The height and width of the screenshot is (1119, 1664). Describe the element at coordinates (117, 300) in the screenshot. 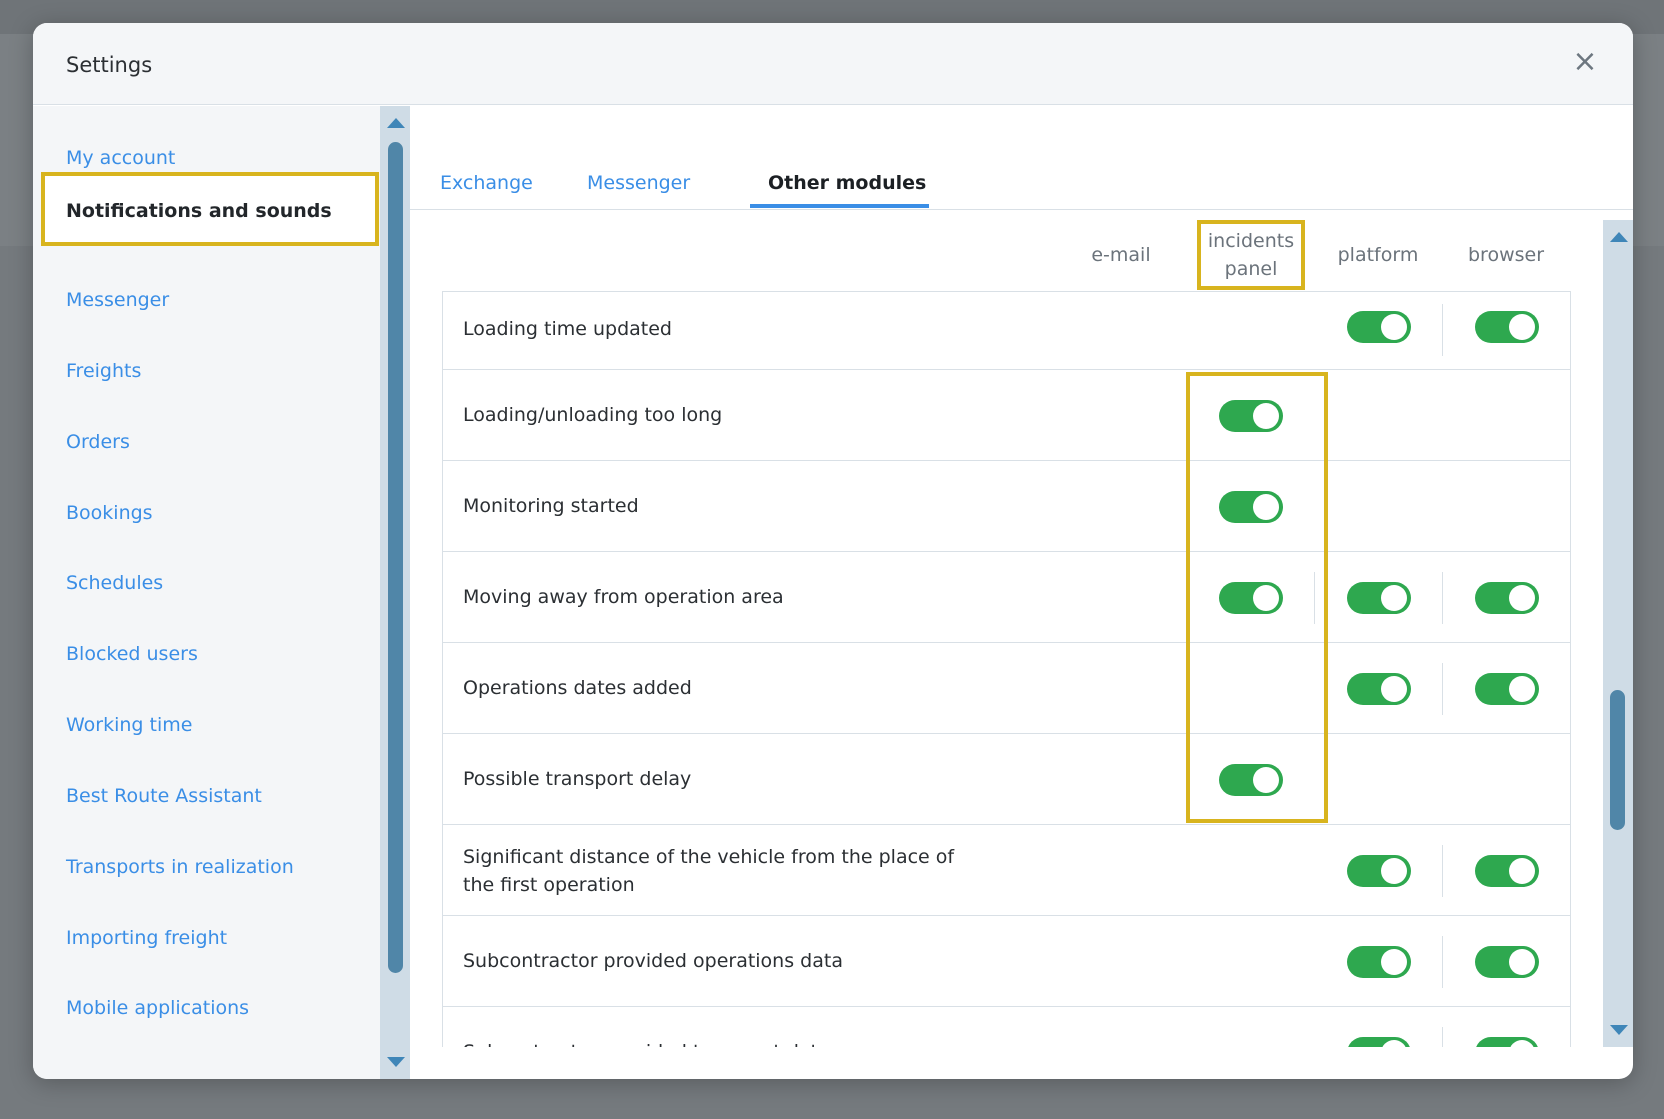

I see `sidebar-item-messenger: Messenger` at that location.